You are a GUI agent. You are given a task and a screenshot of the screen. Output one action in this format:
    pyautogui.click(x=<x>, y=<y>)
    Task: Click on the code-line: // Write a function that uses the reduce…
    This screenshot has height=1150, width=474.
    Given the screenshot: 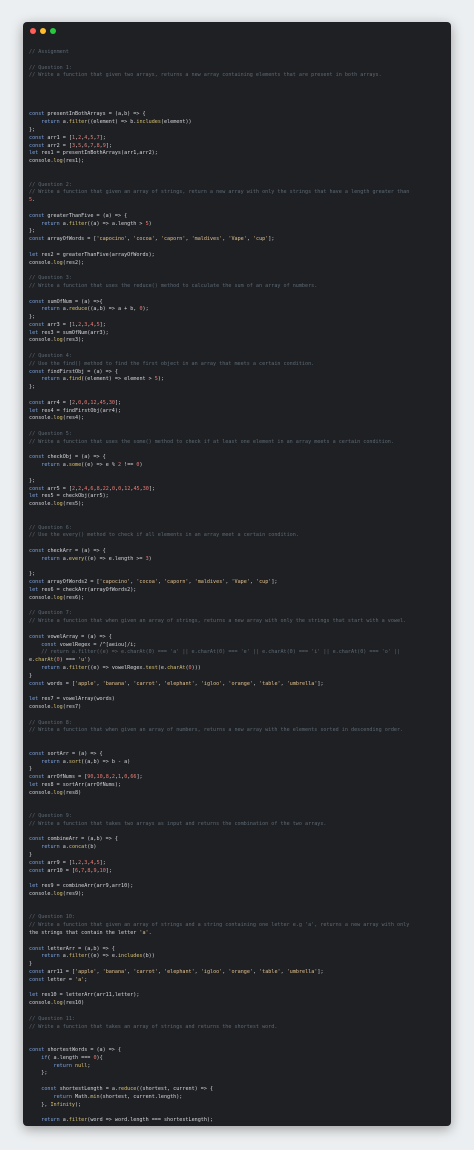 What is the action you would take?
    pyautogui.click(x=173, y=285)
    